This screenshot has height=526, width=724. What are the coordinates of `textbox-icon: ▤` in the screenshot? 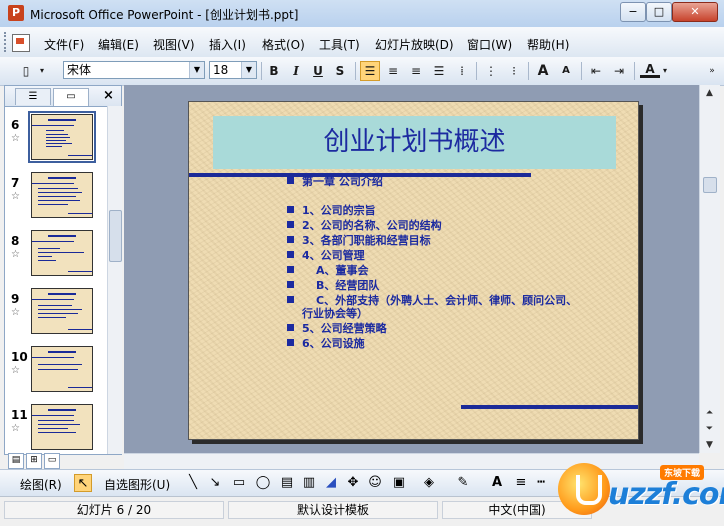 It's located at (287, 483).